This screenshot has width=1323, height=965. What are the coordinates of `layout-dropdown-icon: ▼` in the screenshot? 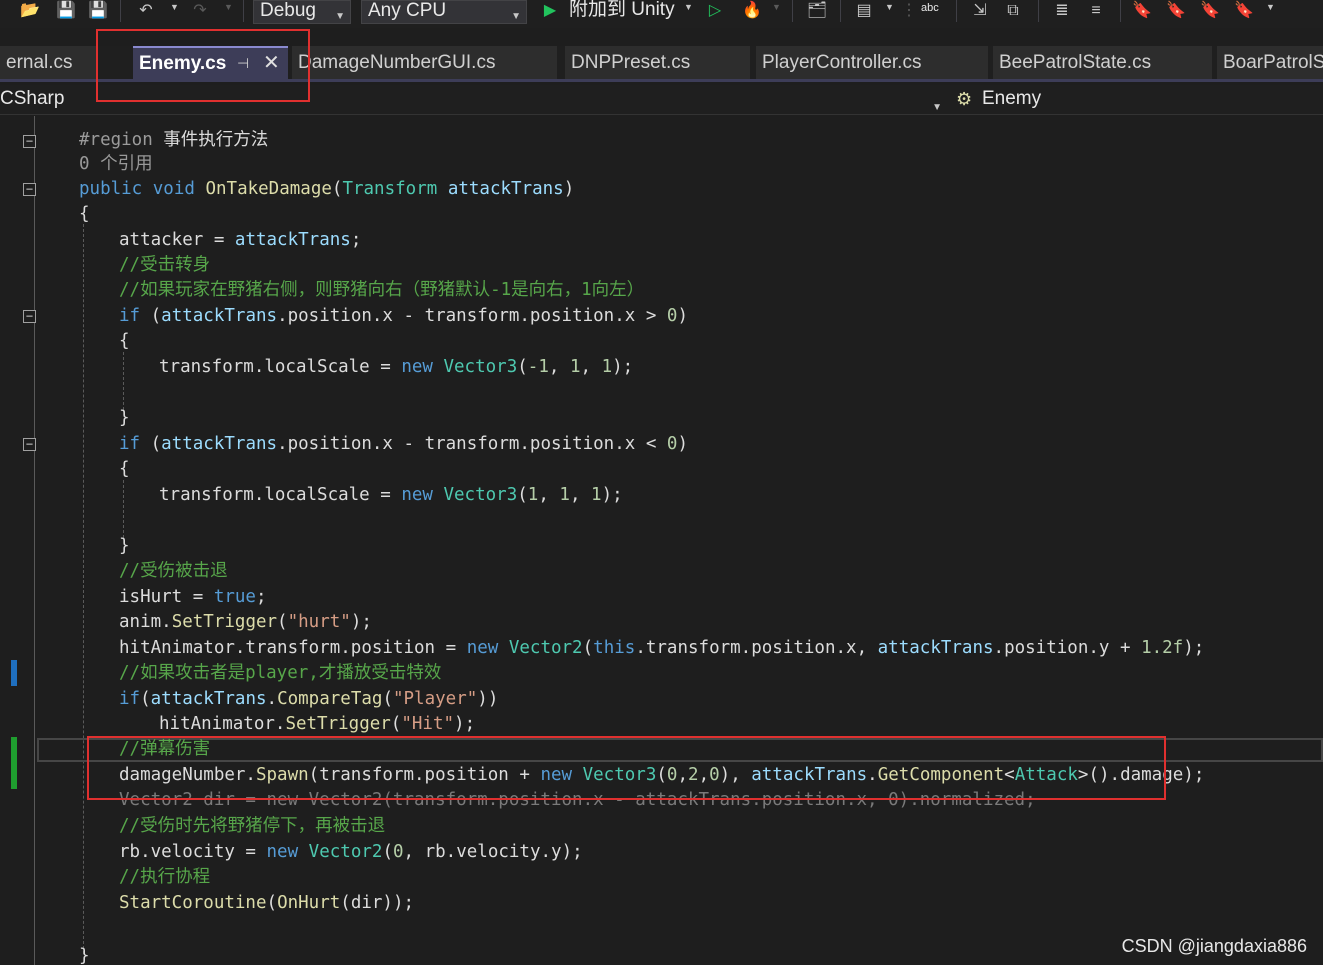 It's located at (889, 7).